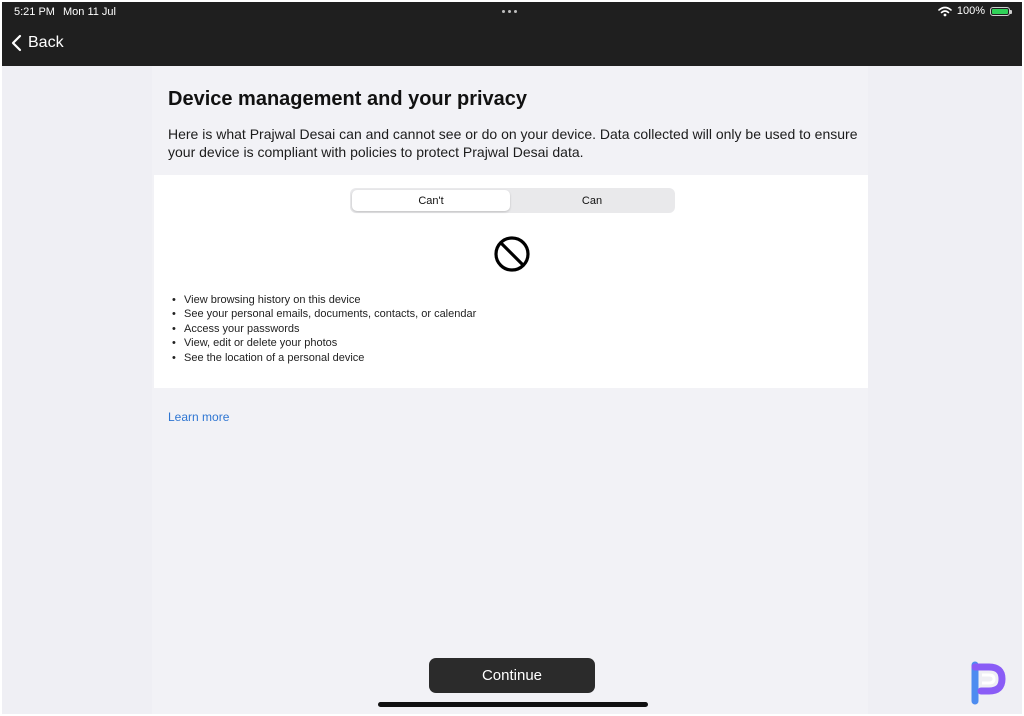 This screenshot has width=1024, height=716. I want to click on list-item: • View, edit or delete your photos, so click(255, 343).